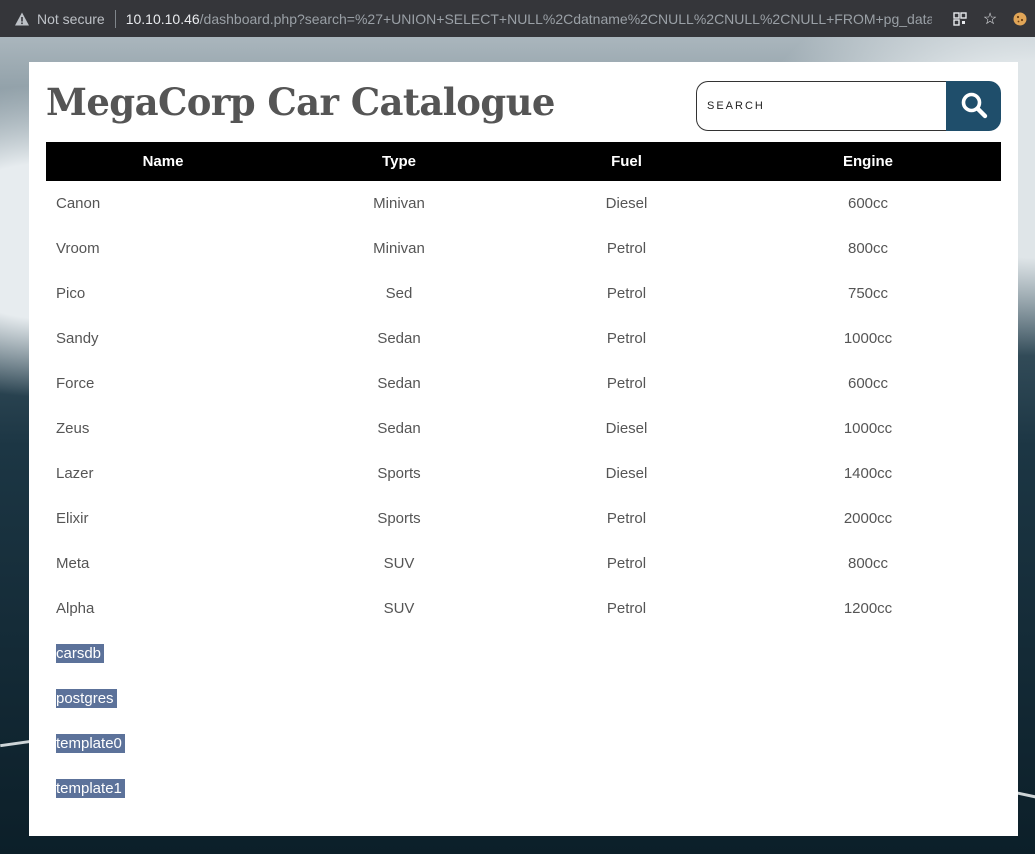  What do you see at coordinates (523, 698) in the screenshot?
I see `table-row-injected: postgres` at bounding box center [523, 698].